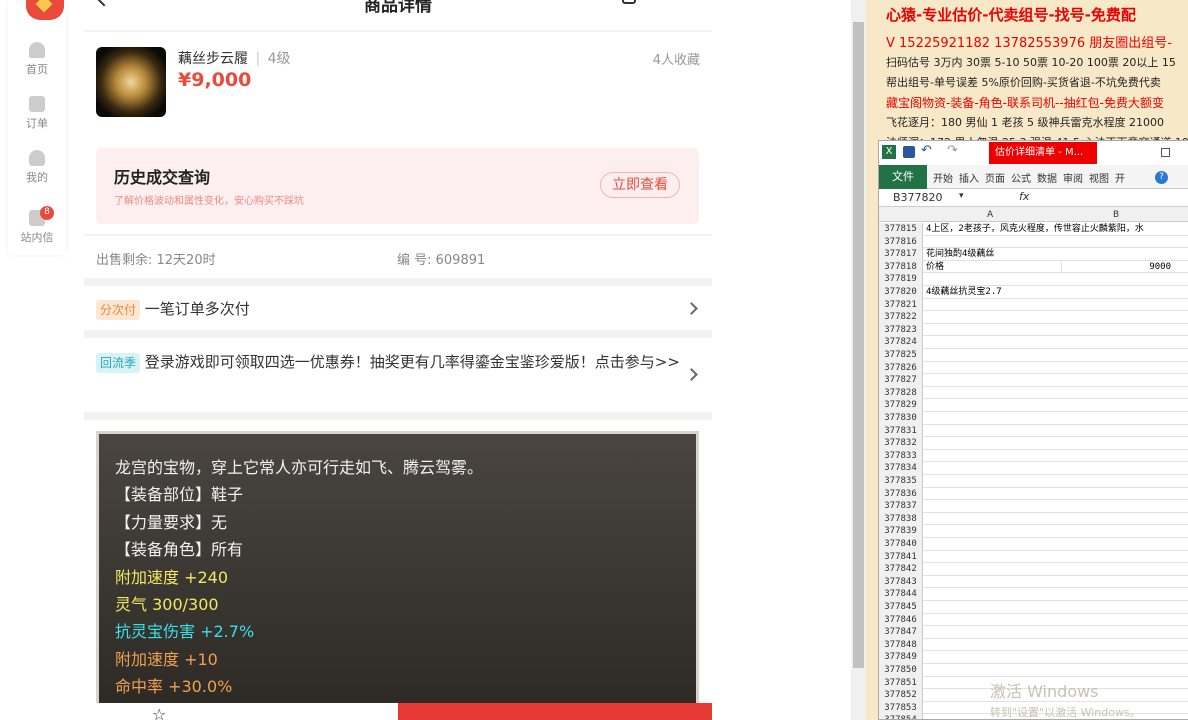 Image resolution: width=1188 pixels, height=720 pixels. What do you see at coordinates (1033, 330) in the screenshot?
I see `sheet-row: 377823` at bounding box center [1033, 330].